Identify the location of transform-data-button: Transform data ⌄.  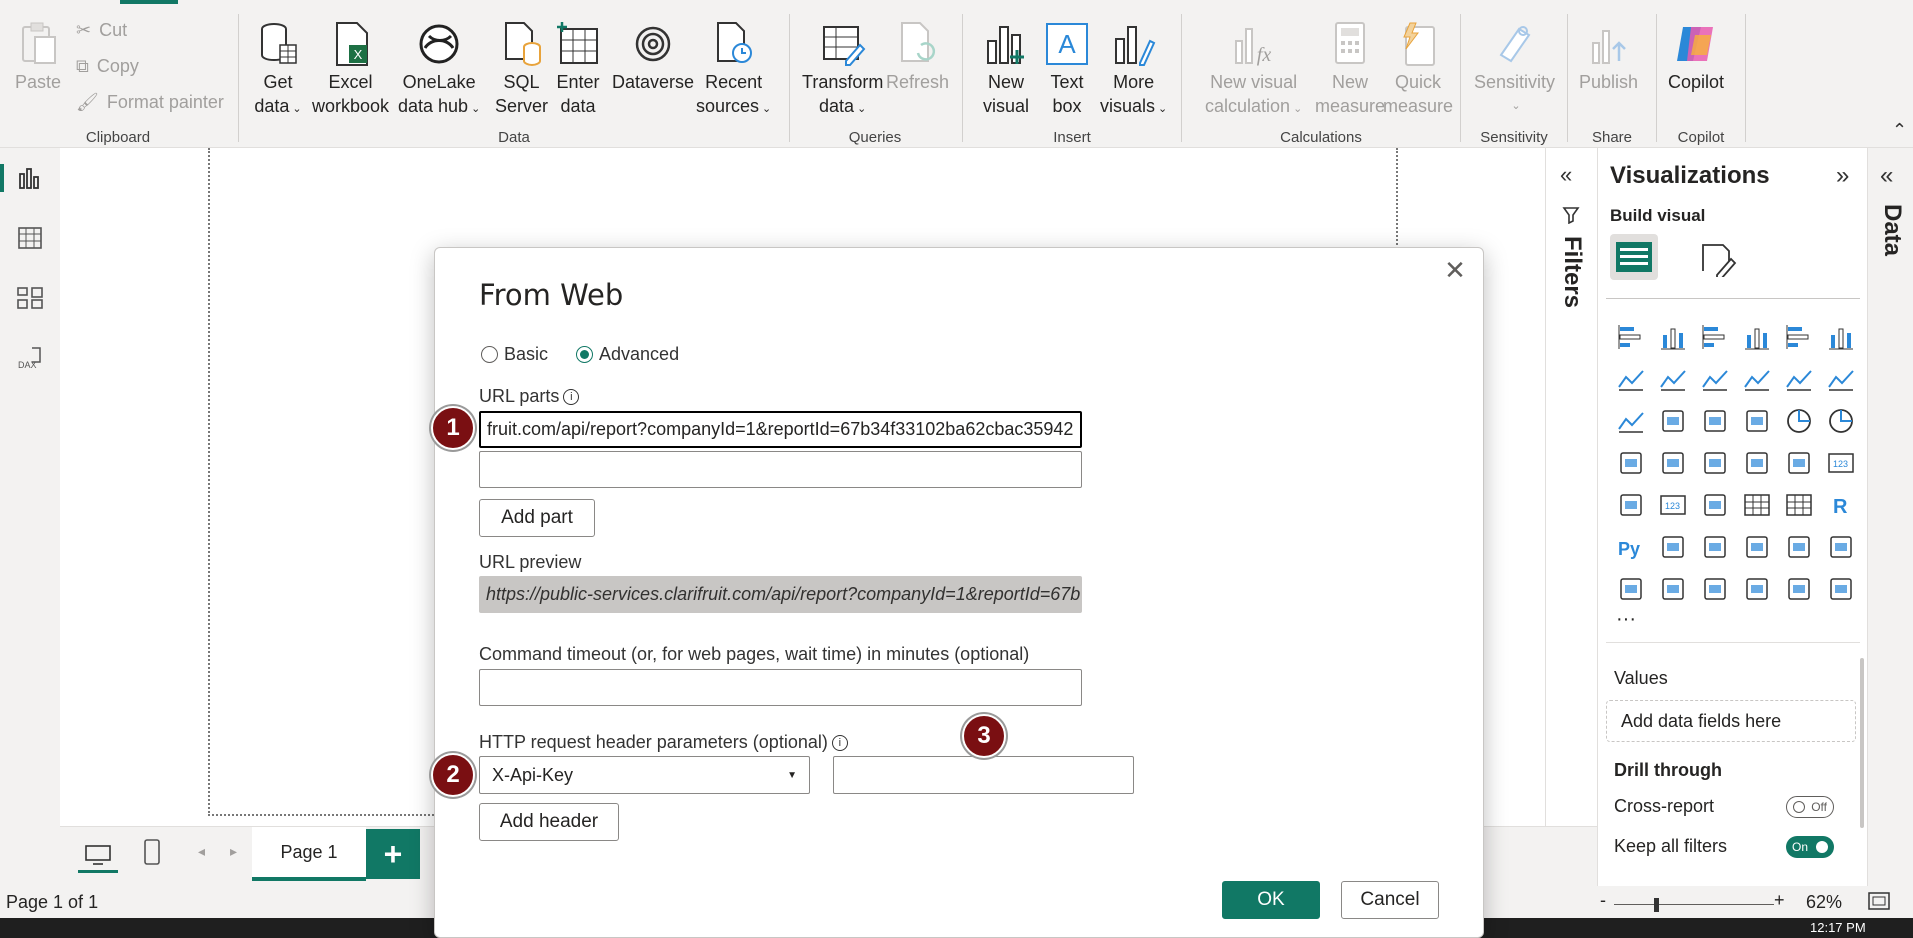
(842, 70).